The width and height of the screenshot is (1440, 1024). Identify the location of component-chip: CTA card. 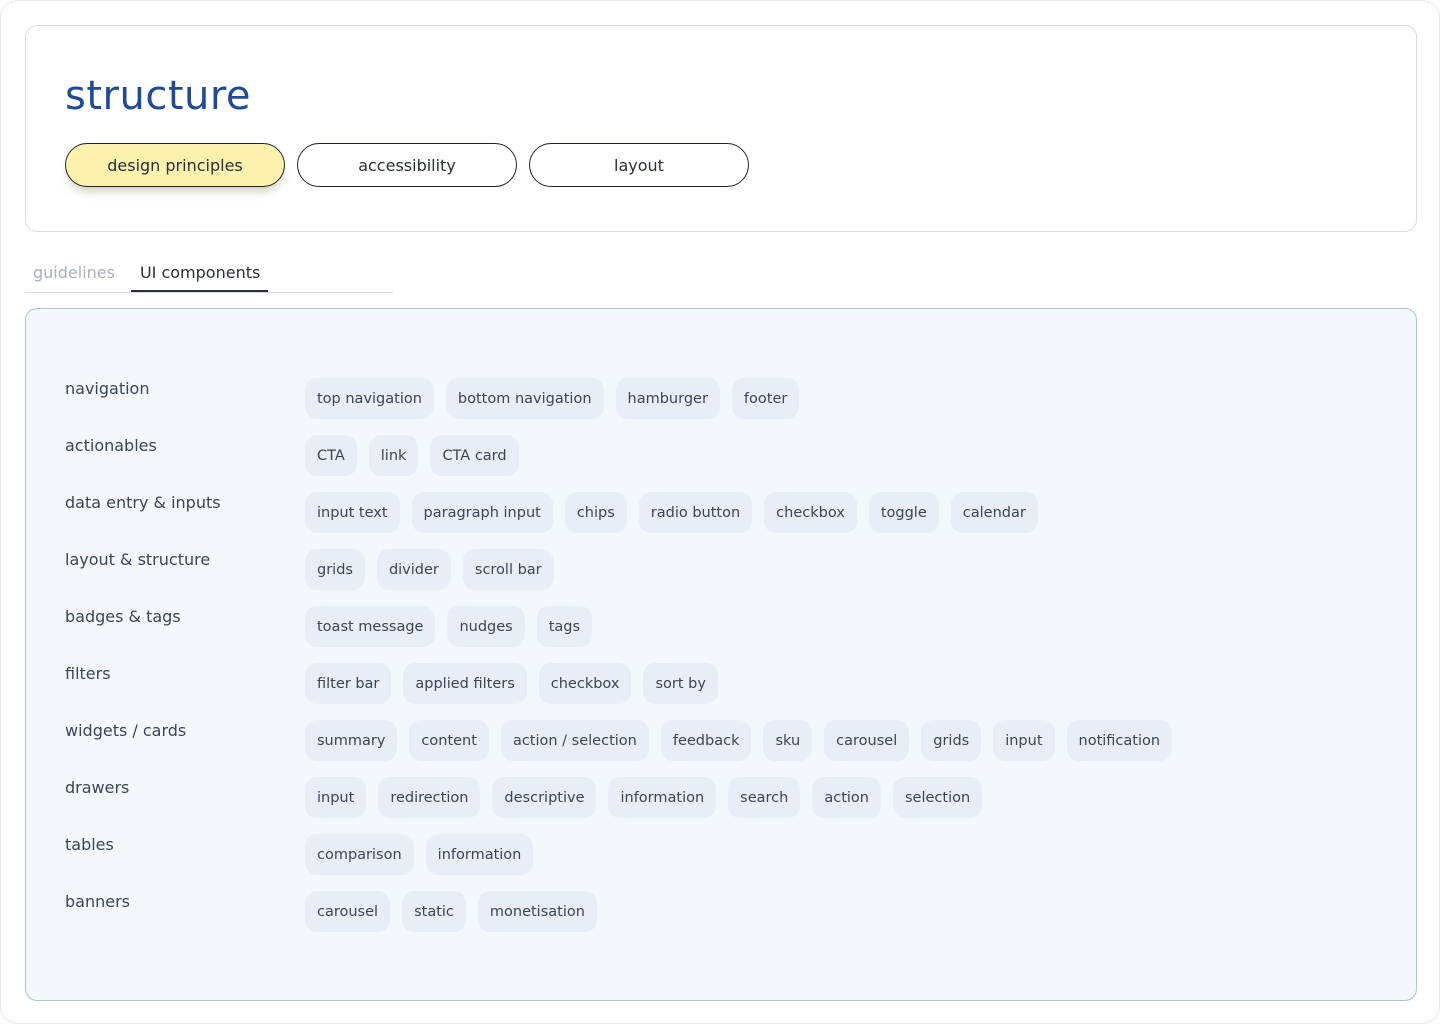
(474, 455).